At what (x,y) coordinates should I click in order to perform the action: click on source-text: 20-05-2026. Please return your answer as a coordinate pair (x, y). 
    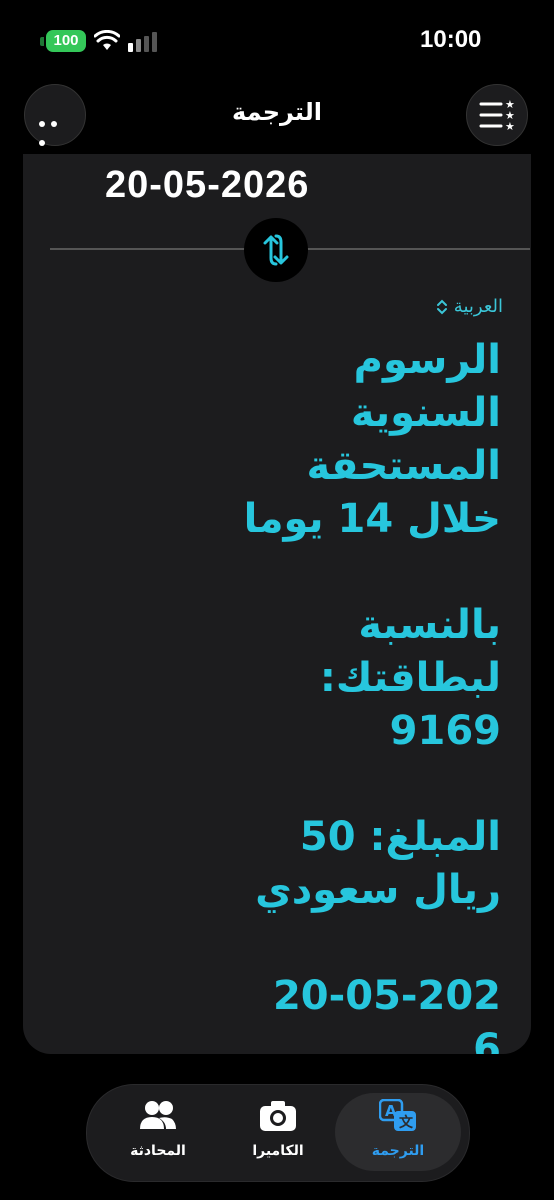
    Looking at the image, I should click on (207, 185).